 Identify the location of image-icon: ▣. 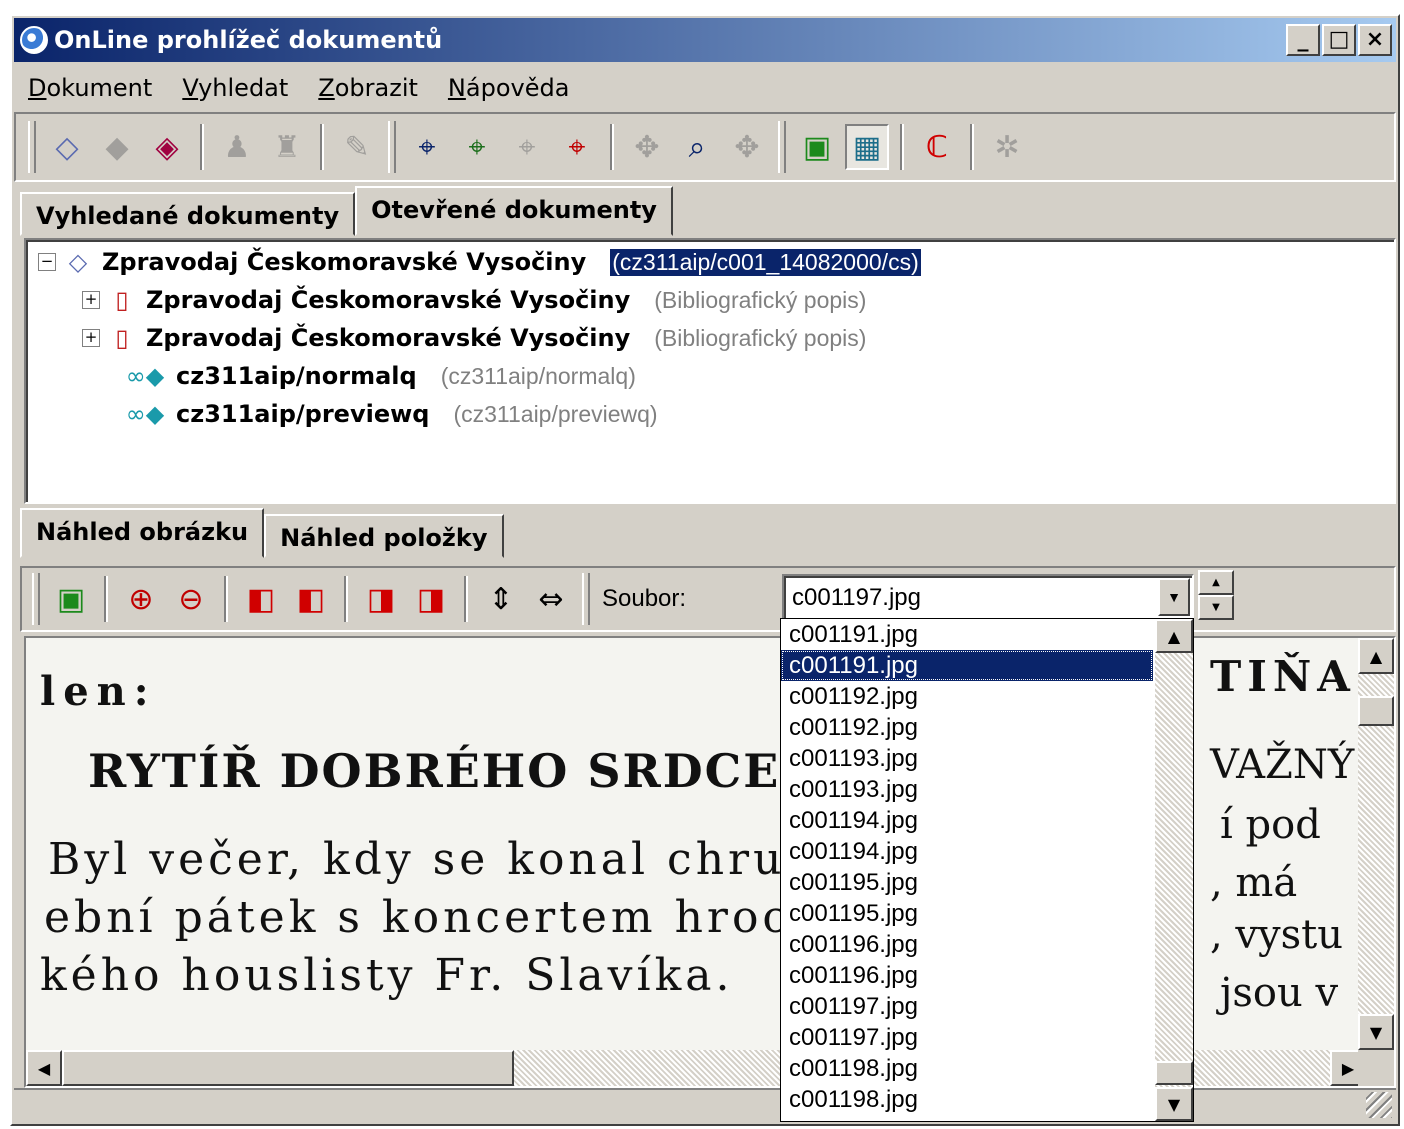
(71, 599).